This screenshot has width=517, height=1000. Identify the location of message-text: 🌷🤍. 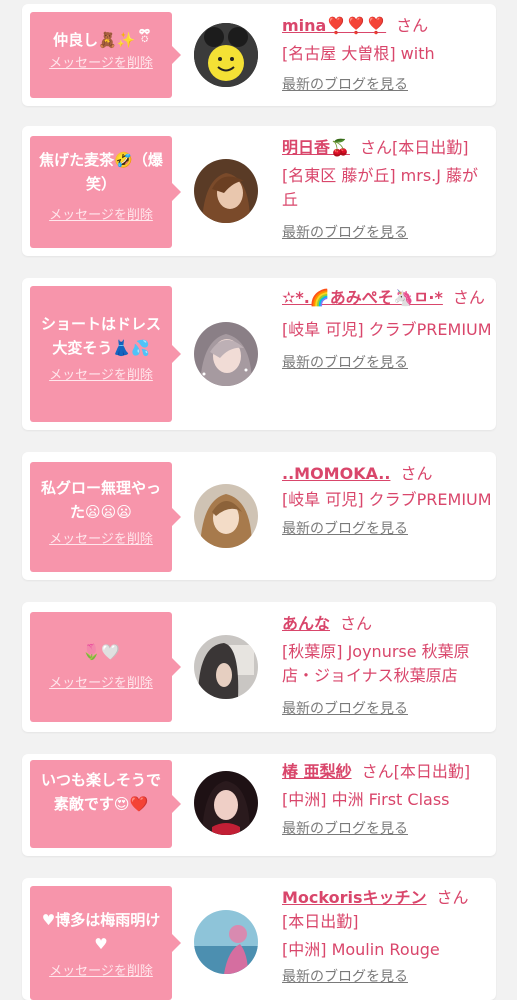
(101, 652).